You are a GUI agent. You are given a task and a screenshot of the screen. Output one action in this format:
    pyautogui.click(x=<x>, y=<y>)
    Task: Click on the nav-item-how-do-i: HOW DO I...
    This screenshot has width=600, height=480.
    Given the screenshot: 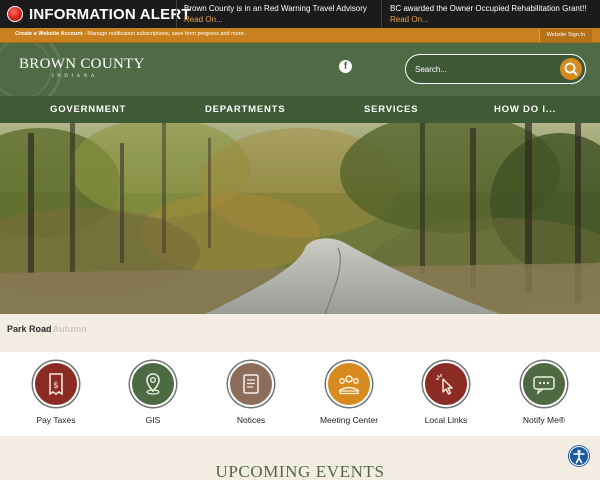 What is the action you would take?
    pyautogui.click(x=525, y=109)
    